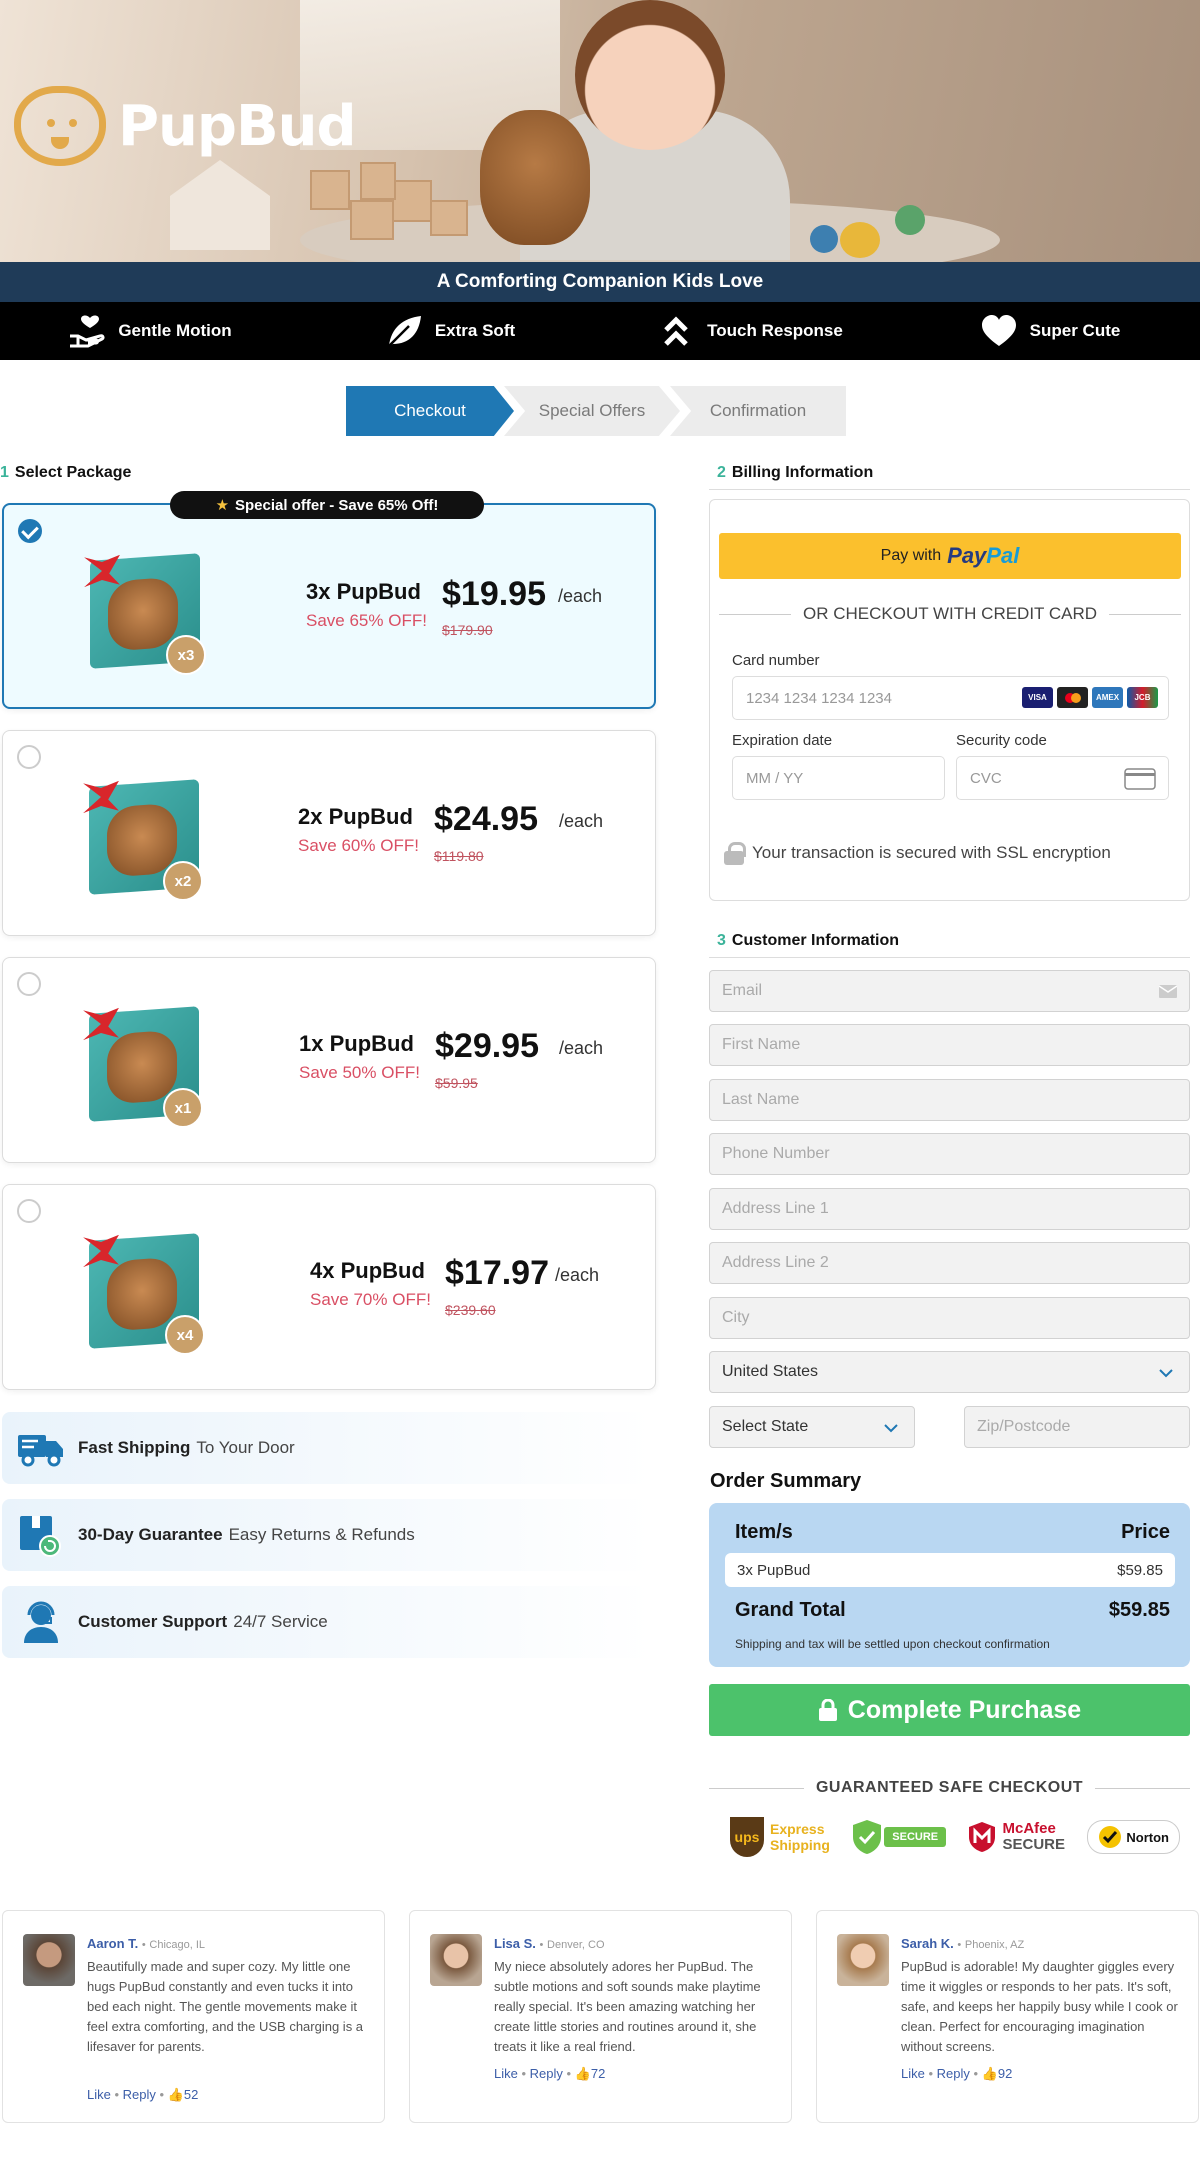 The image size is (1200, 2158). Describe the element at coordinates (515, 1943) in the screenshot. I see `reviewer-name: Lisa S.` at that location.